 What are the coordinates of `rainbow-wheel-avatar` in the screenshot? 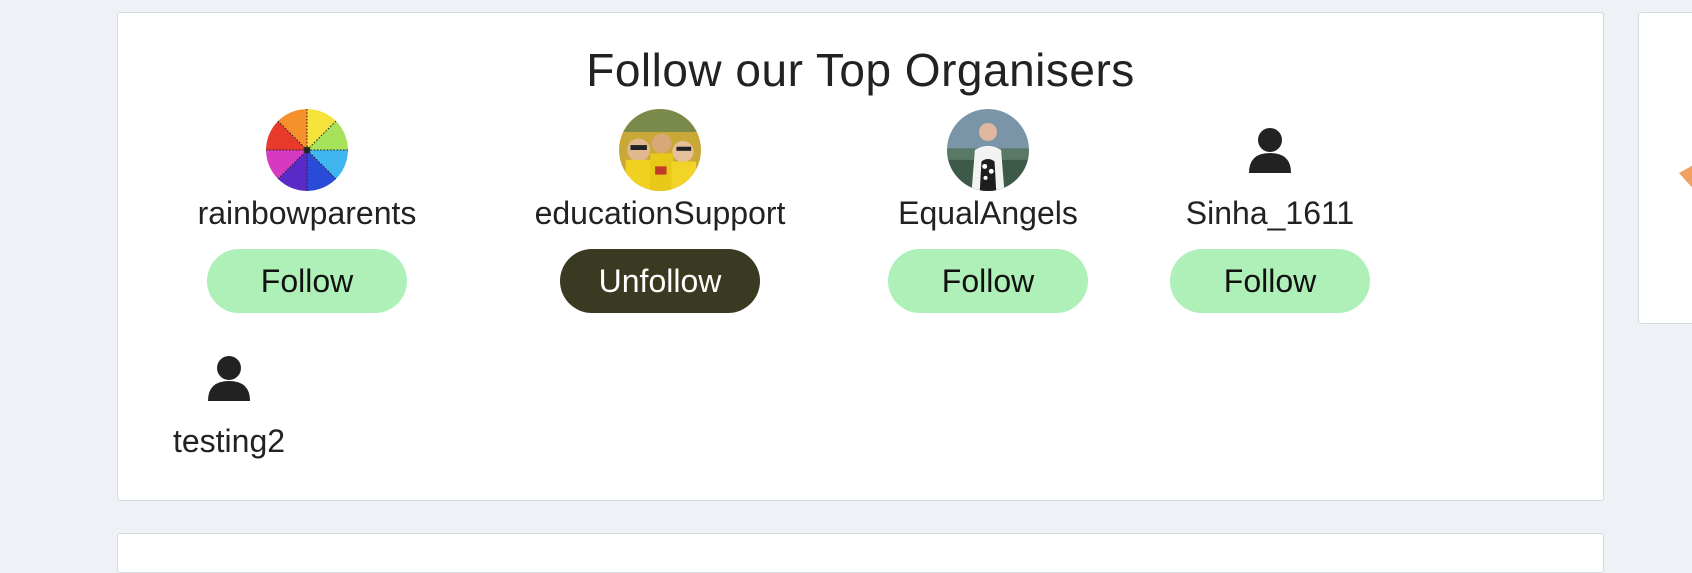 It's located at (307, 150).